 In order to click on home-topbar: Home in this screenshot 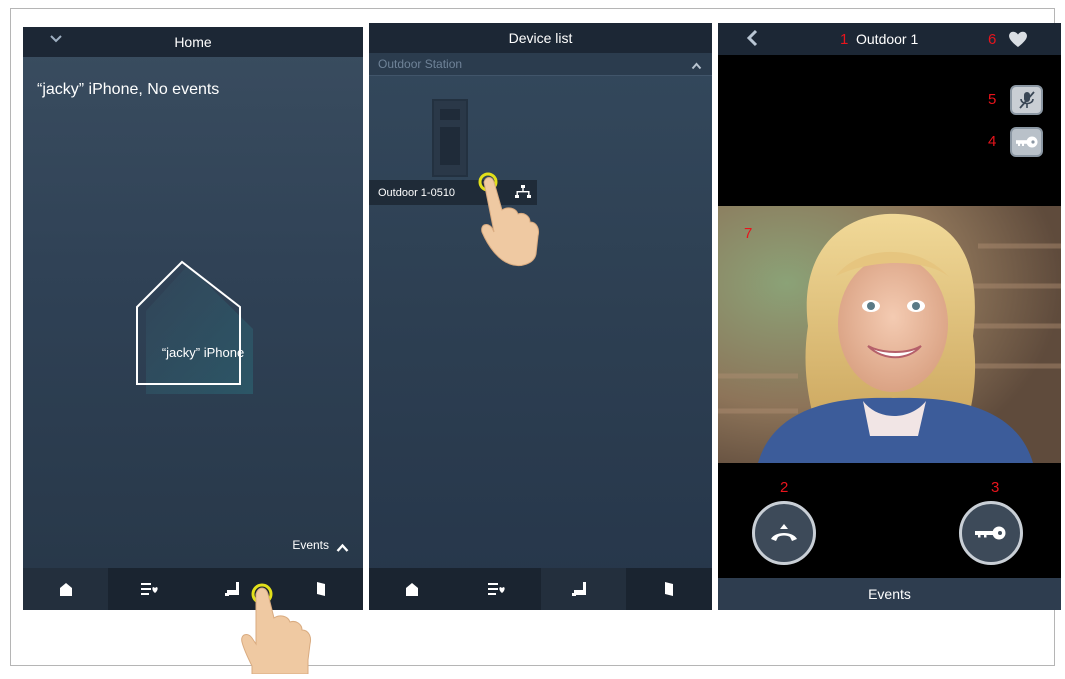, I will do `click(193, 42)`.